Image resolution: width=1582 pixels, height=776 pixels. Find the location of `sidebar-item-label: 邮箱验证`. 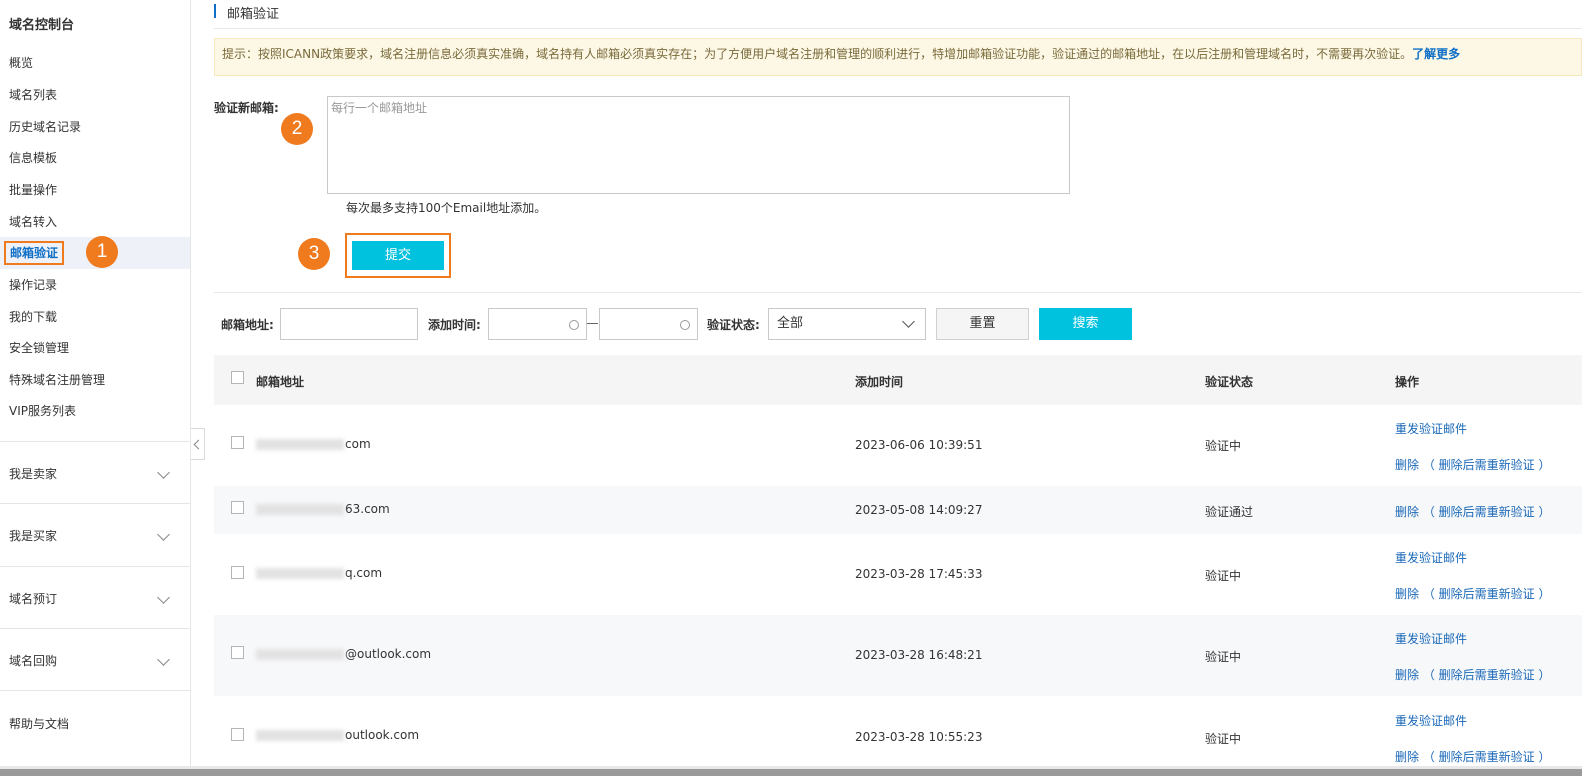

sidebar-item-label: 邮箱验证 is located at coordinates (34, 253).